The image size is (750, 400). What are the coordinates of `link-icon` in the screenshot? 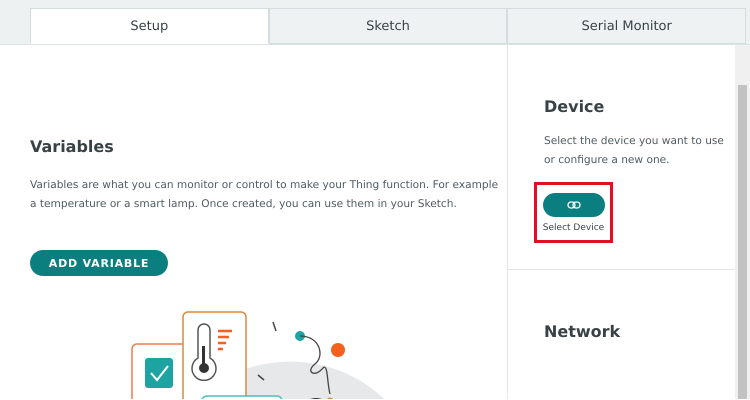 It's located at (573, 204).